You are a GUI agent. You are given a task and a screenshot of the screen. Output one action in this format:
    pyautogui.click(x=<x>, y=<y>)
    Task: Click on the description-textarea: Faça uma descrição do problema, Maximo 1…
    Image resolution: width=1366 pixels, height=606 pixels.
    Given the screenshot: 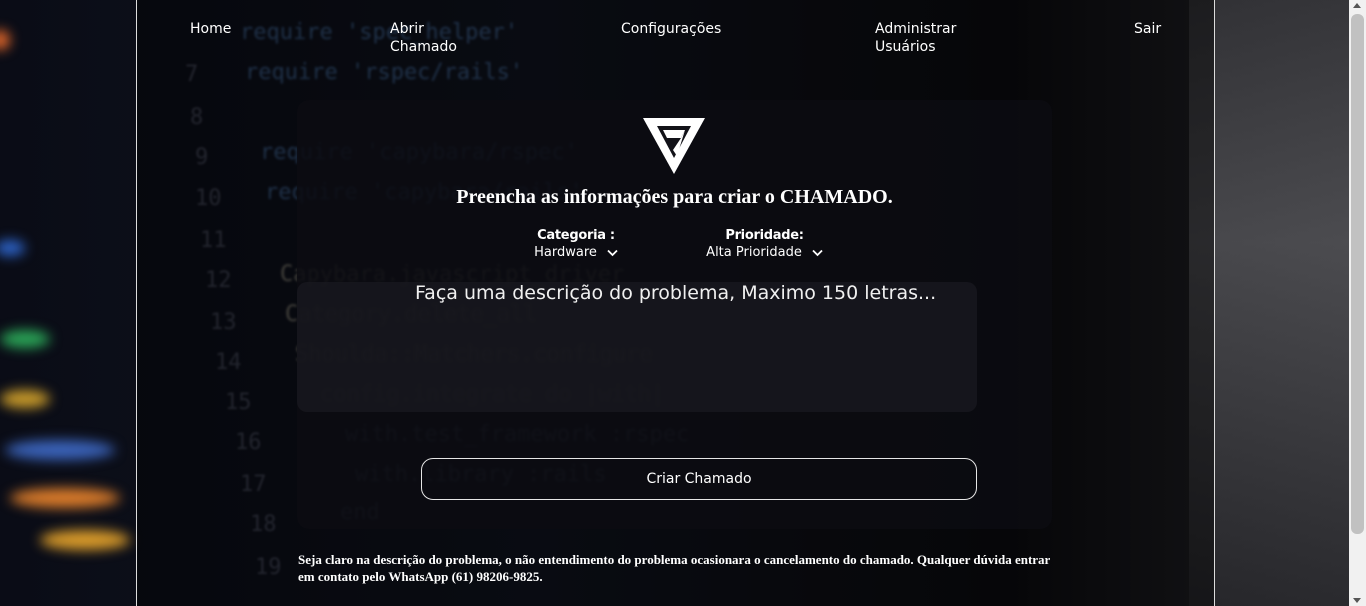 What is the action you would take?
    pyautogui.click(x=637, y=347)
    